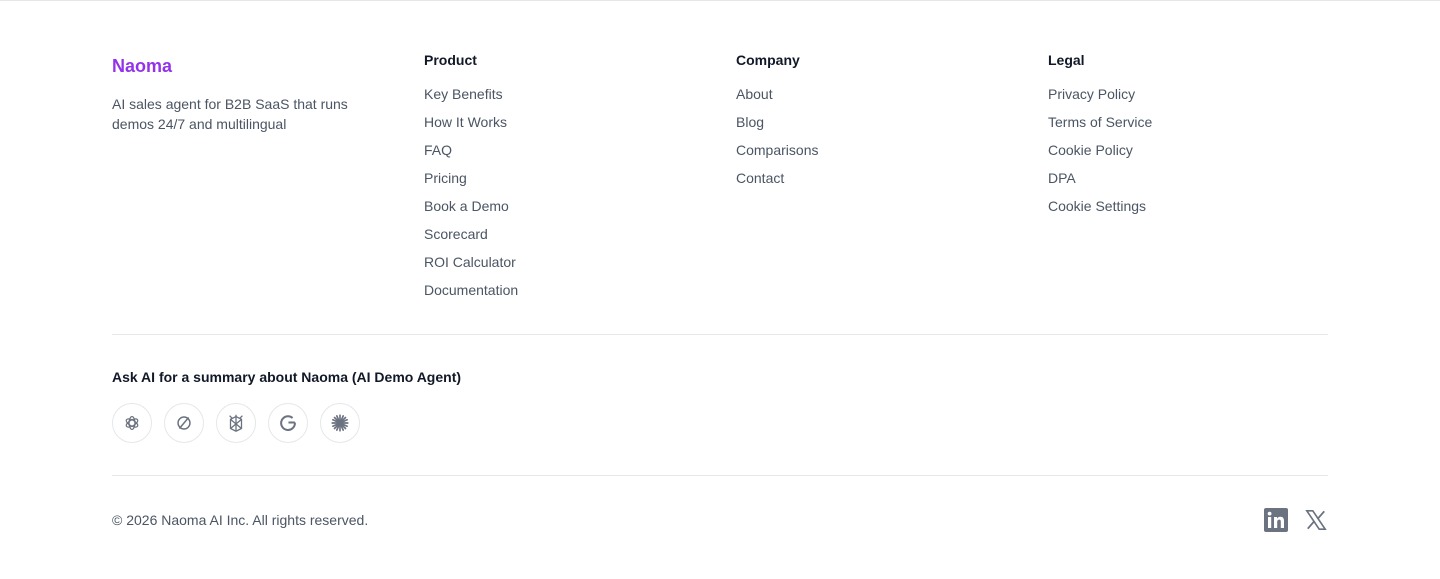 This screenshot has width=1440, height=579. I want to click on company-links: About Blog Comparisons Contact, so click(876, 141).